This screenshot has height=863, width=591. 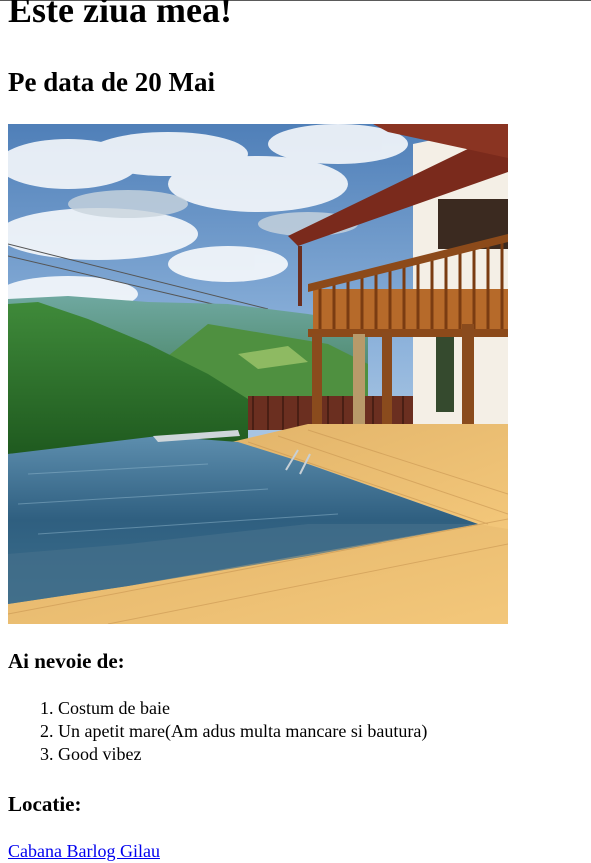 I want to click on location-heading: Locatie:, so click(x=45, y=804).